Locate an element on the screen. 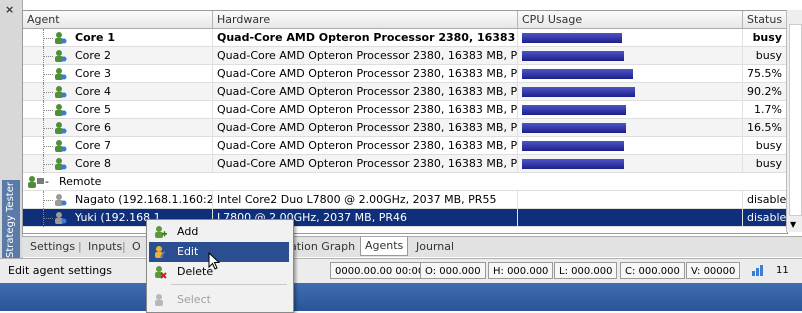  group-row: - Remote is located at coordinates (405, 182).